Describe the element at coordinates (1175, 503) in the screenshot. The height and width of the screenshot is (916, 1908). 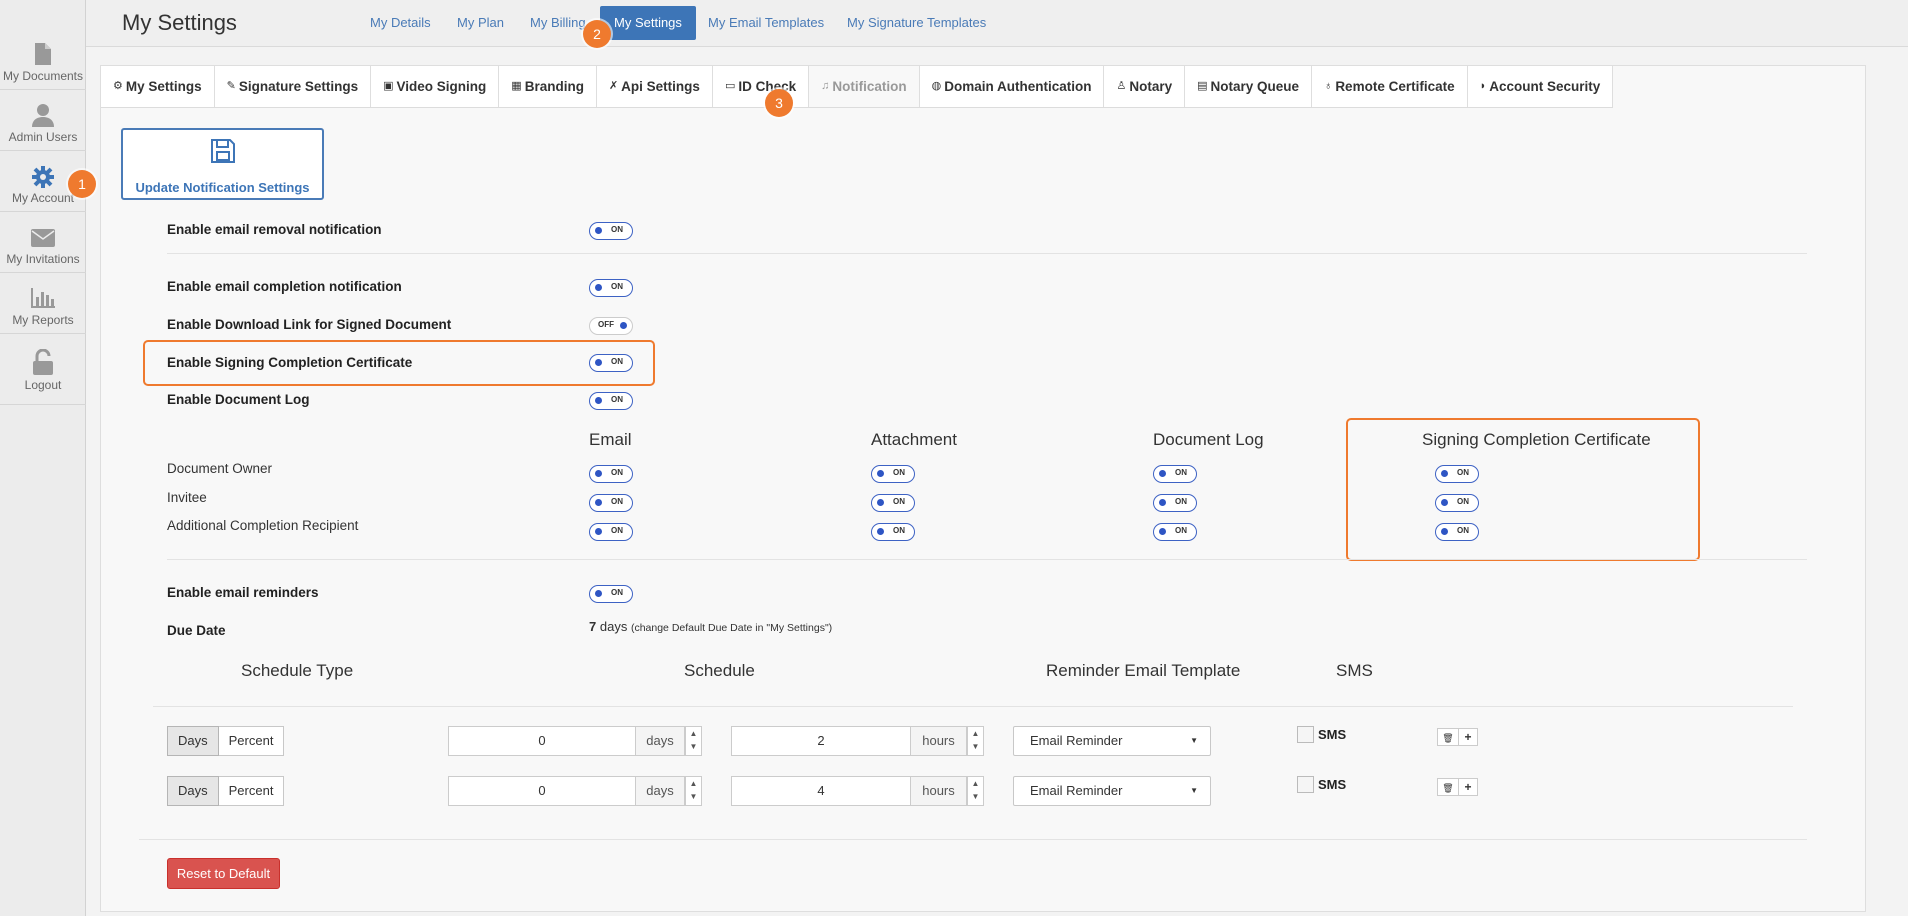
I see `toggle-invitee-document-log: ON` at that location.